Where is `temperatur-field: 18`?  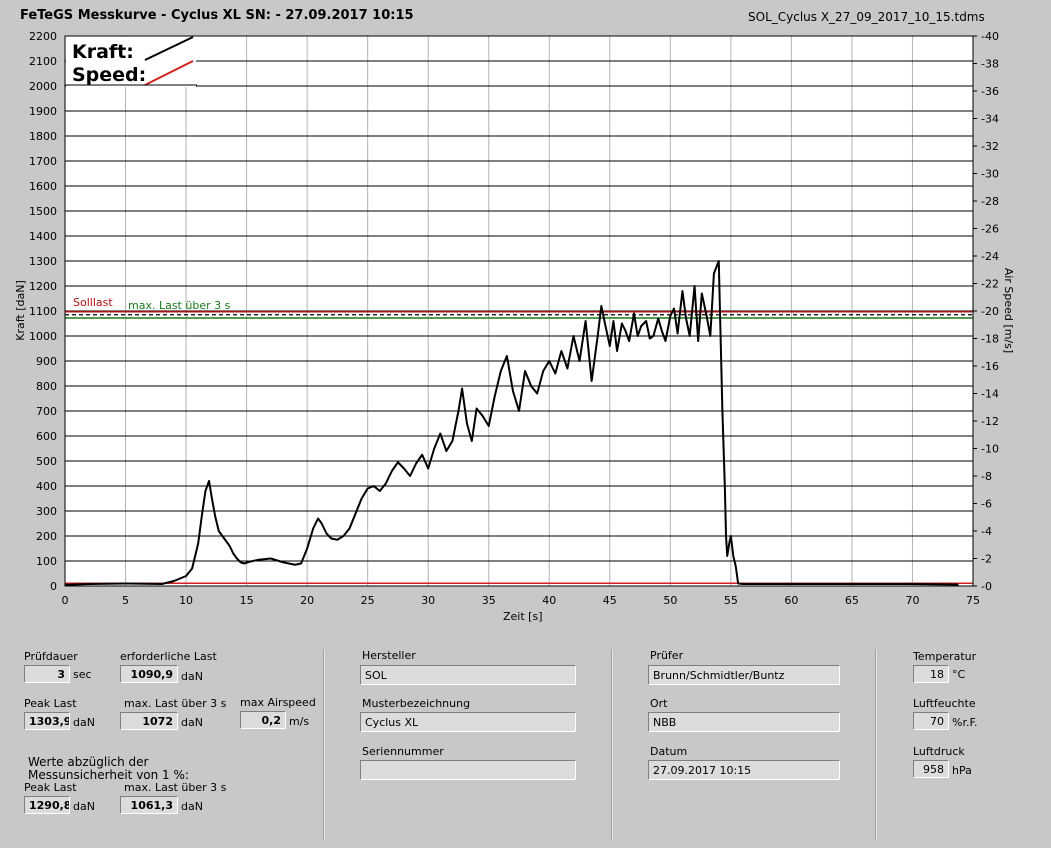 temperatur-field: 18 is located at coordinates (931, 674).